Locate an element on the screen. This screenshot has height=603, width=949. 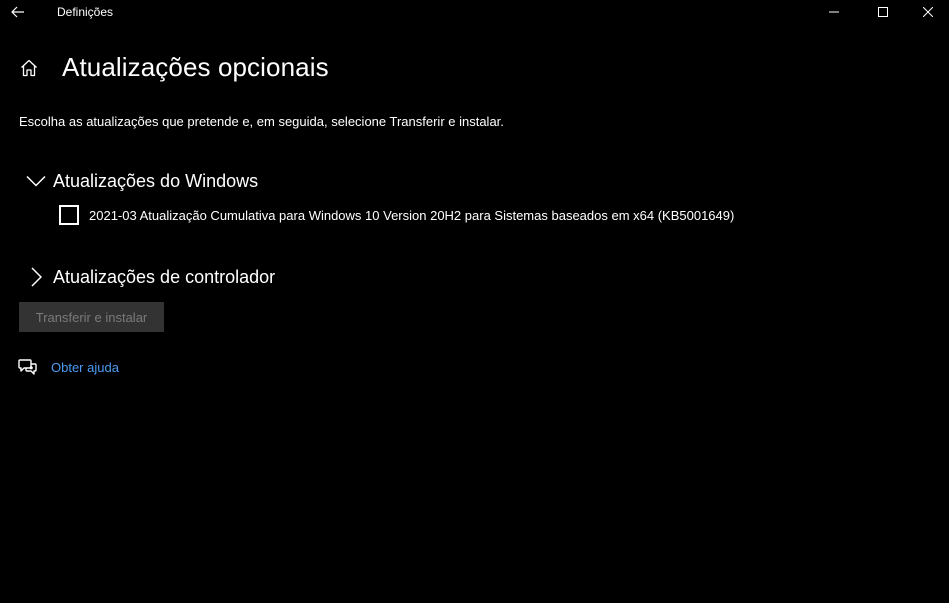
minimize-icon is located at coordinates (834, 12).